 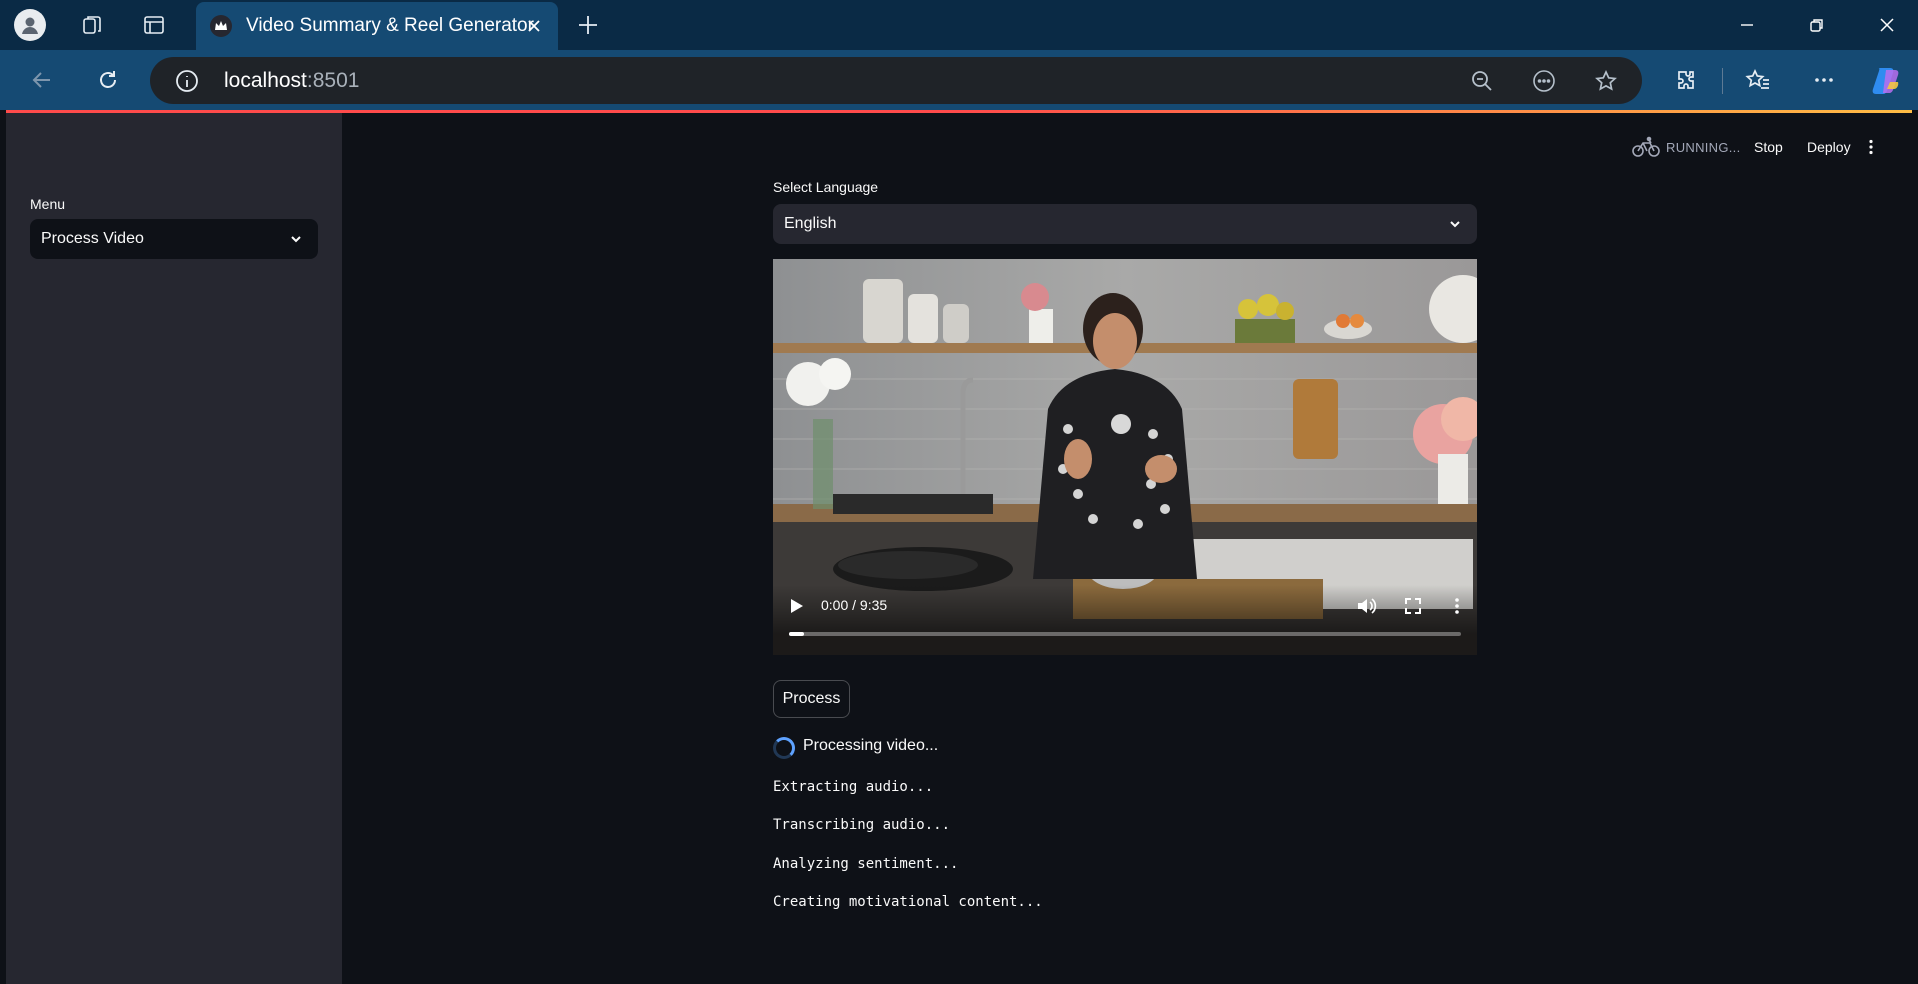 I want to click on video-progress-bar, so click(x=1125, y=634).